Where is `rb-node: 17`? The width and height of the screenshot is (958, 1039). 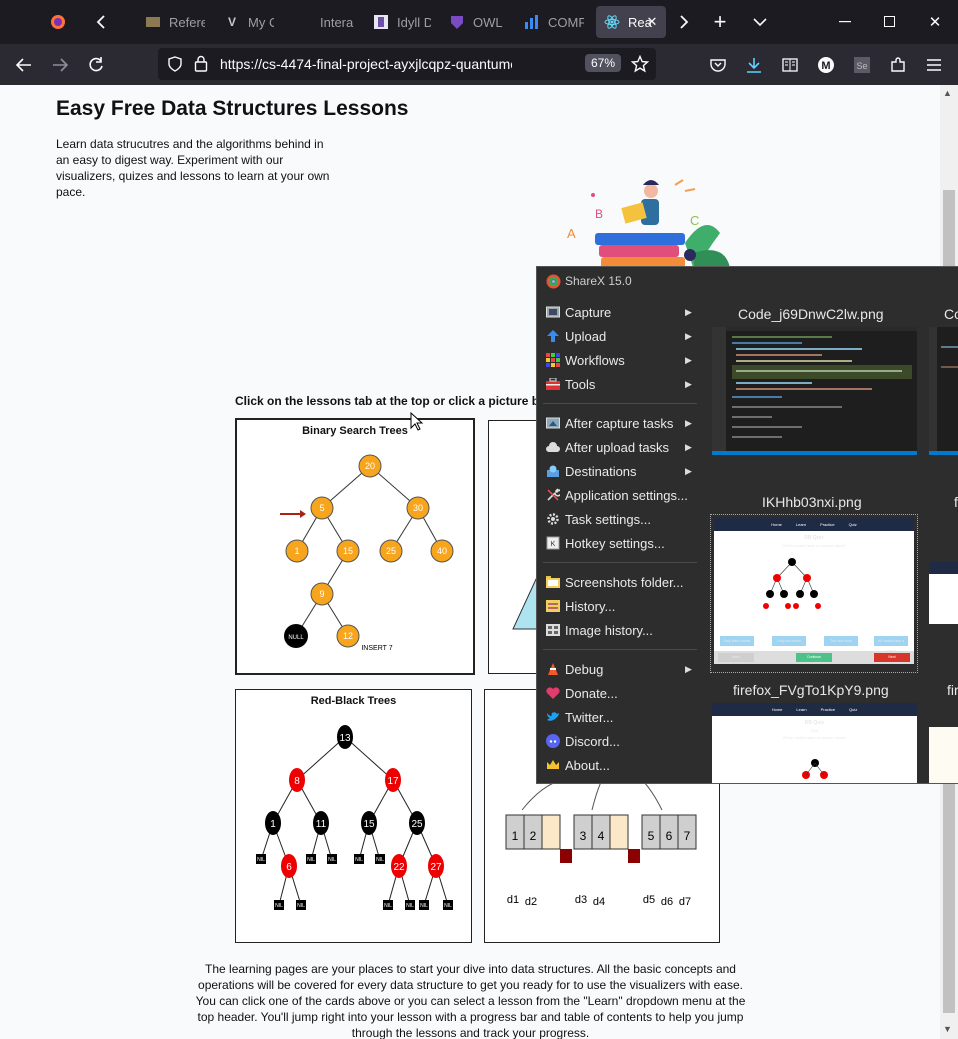
rb-node: 17 is located at coordinates (393, 781).